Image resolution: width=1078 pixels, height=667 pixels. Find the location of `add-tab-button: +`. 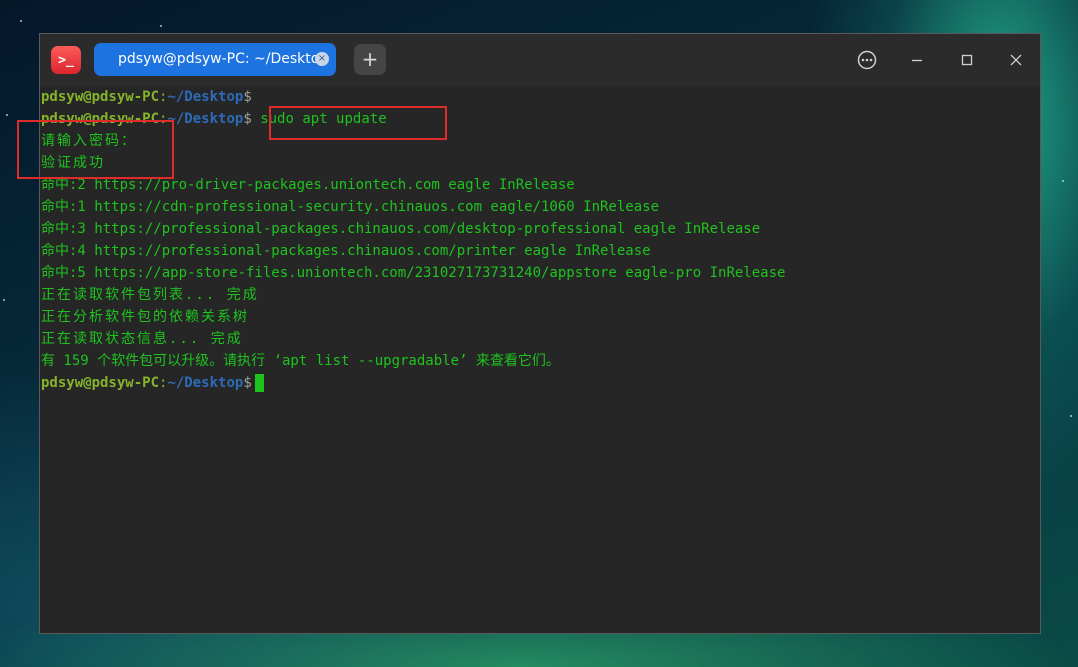

add-tab-button: + is located at coordinates (370, 59).